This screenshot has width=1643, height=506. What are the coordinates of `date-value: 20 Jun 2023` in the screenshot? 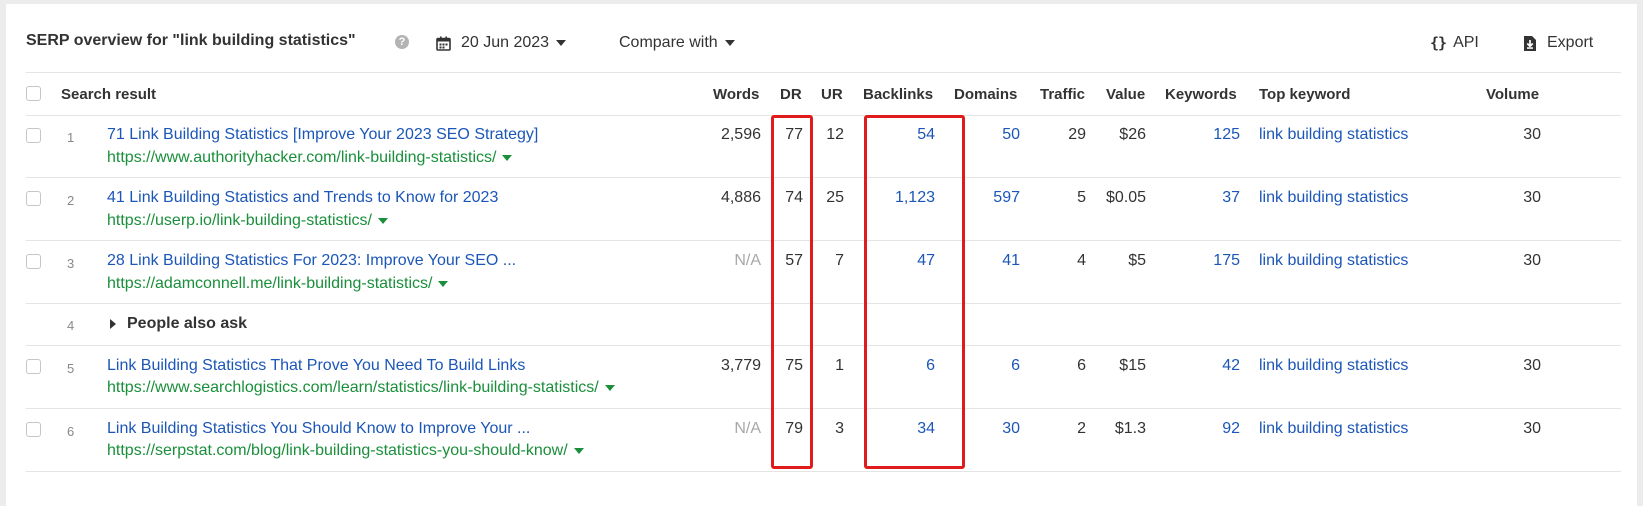 It's located at (505, 42).